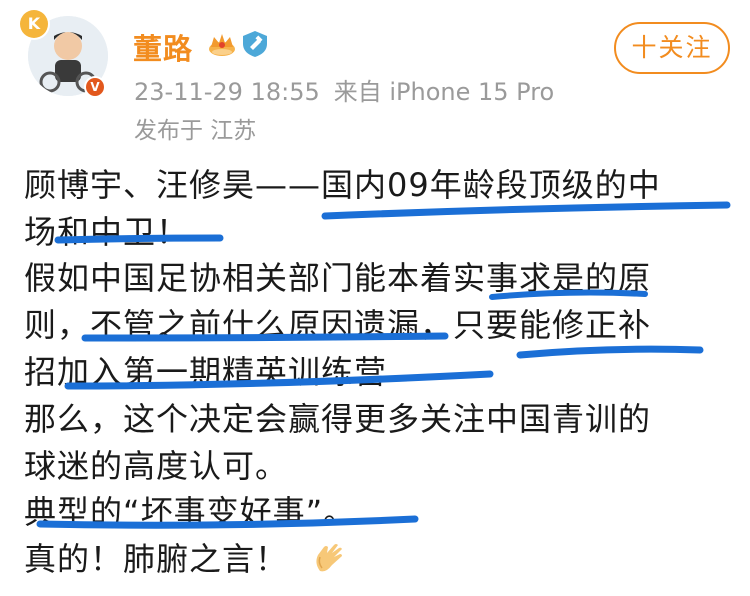  I want to click on post-line-5: 招加入第一期精英训练营, so click(206, 372).